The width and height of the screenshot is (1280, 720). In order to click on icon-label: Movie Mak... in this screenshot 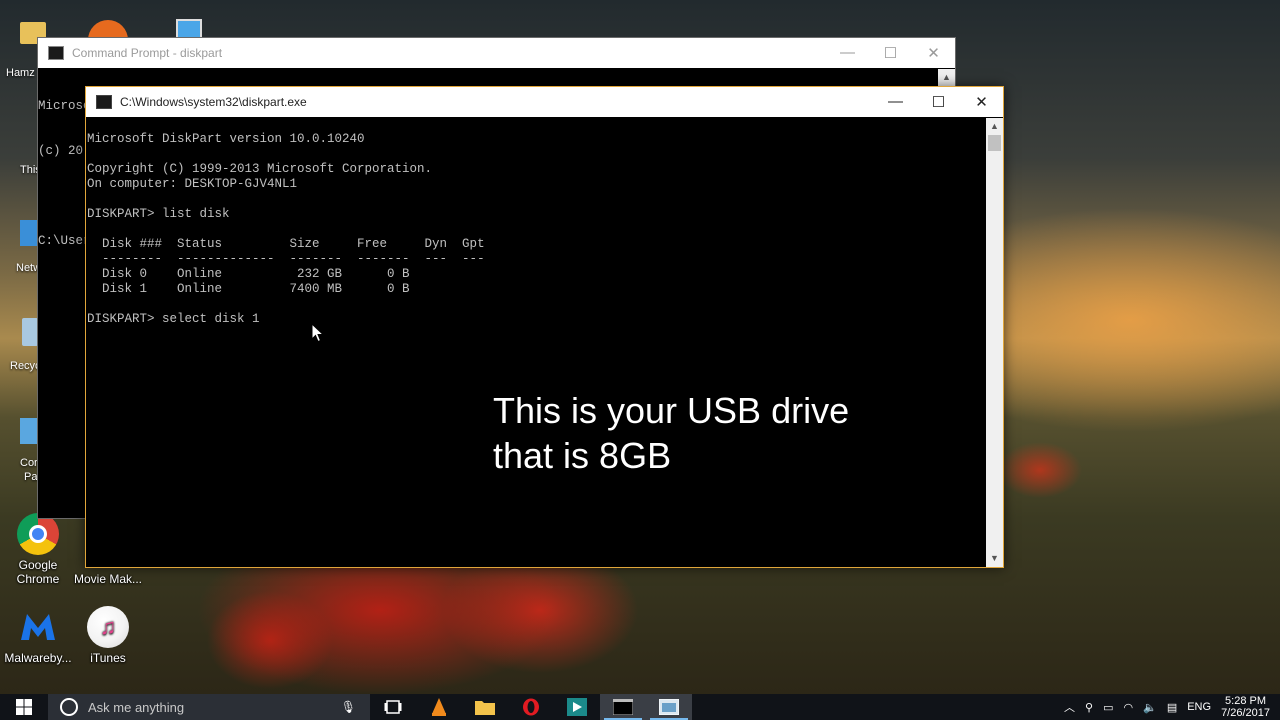, I will do `click(107, 579)`.